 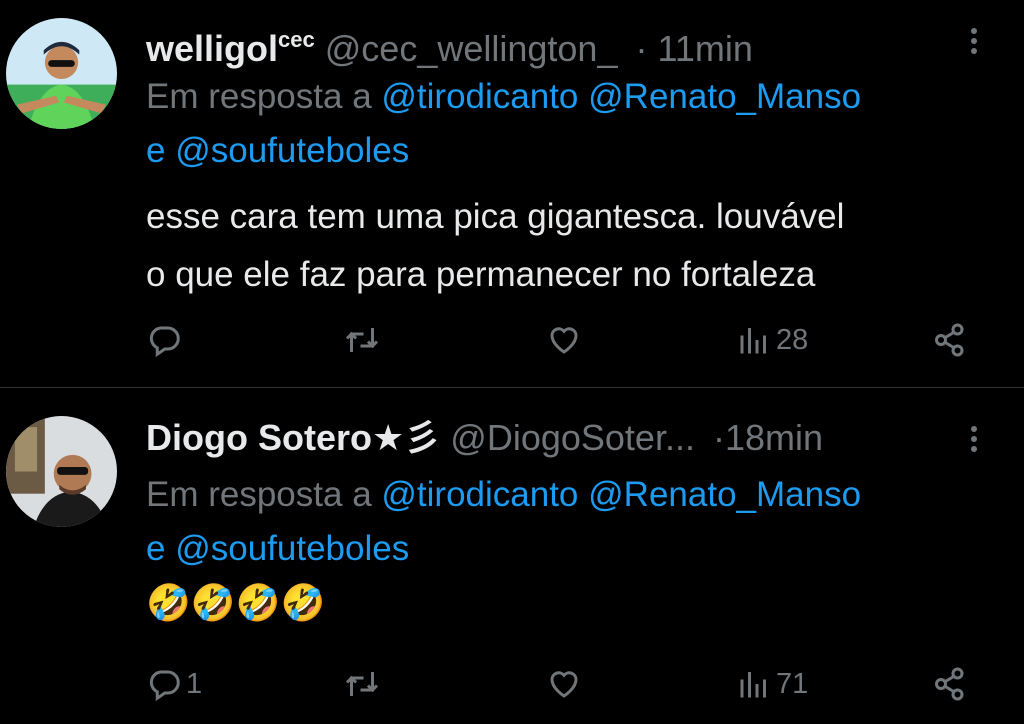 What do you see at coordinates (774, 437) in the screenshot?
I see `timestamp: 18min` at bounding box center [774, 437].